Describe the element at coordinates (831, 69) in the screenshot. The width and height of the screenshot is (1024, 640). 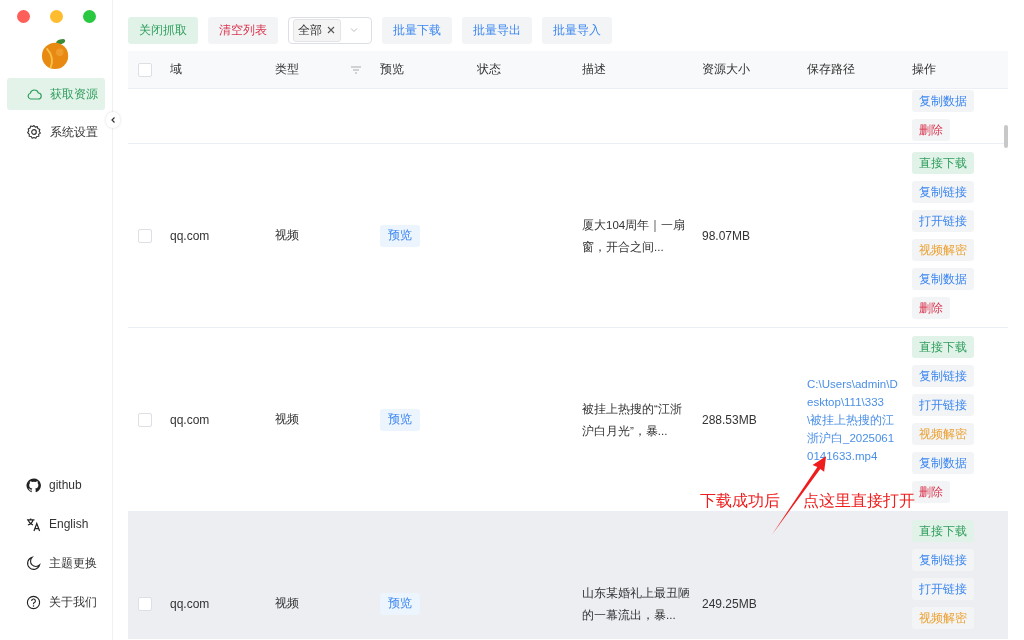
I see `column-header: 保存路径` at that location.